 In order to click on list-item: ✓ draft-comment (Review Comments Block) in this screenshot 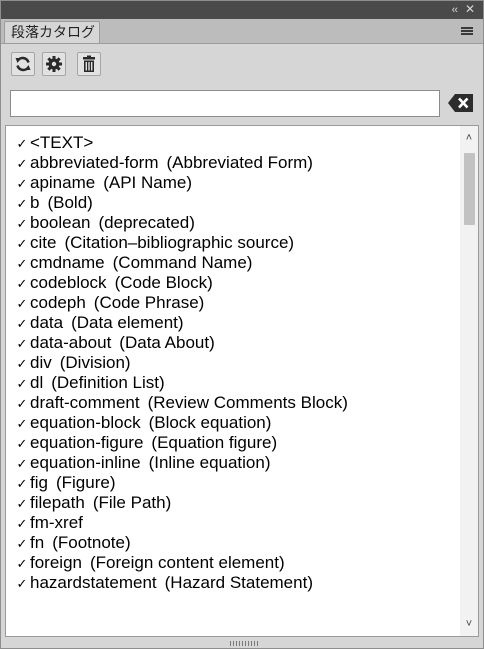, I will do `click(232, 403)`.